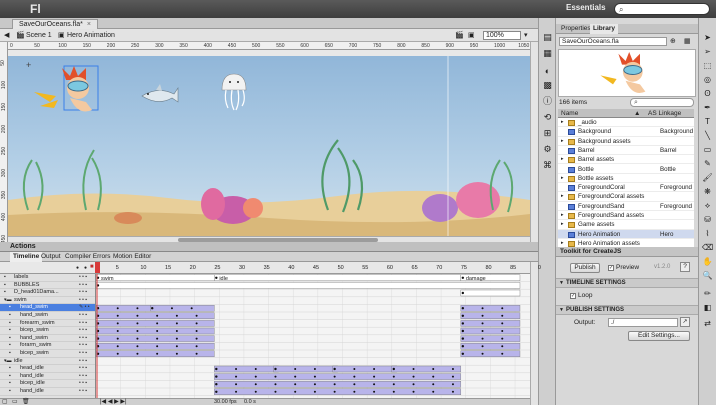  I want to click on new-folder-icon: ▭, so click(15, 401).